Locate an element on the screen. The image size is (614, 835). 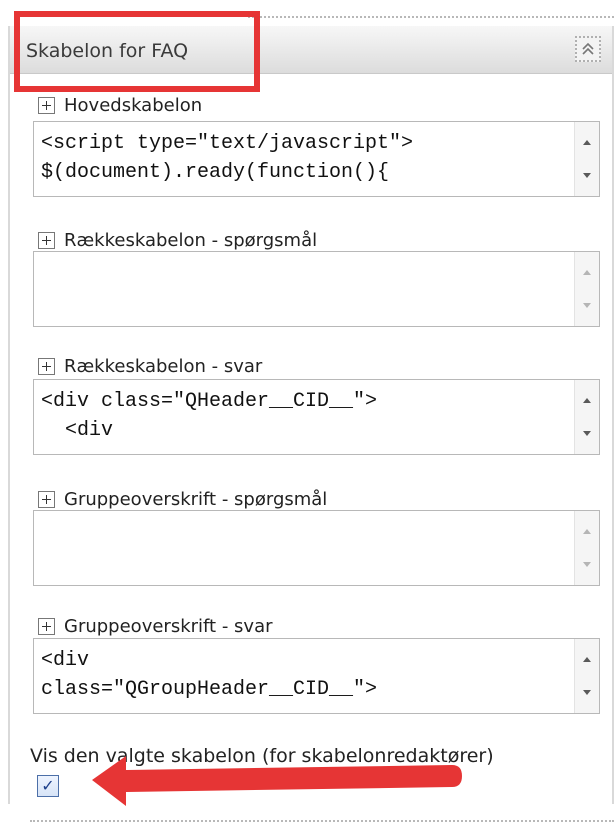
double-chevron-up-icon is located at coordinates (588, 48).